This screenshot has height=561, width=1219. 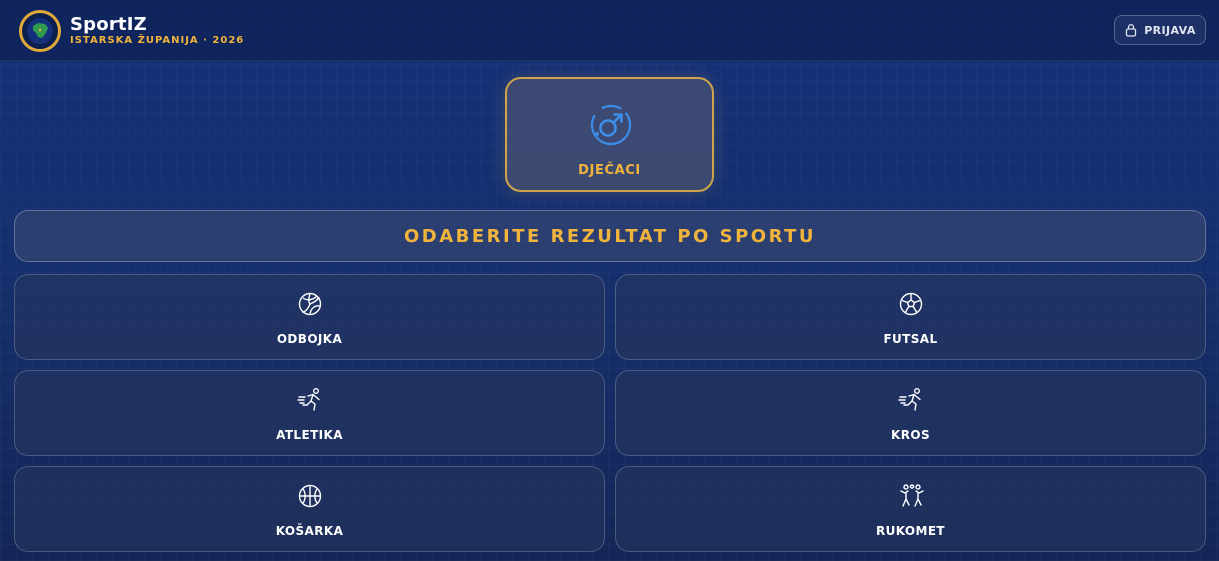 What do you see at coordinates (1170, 30) in the screenshot?
I see `login-label: PRIJAVA` at bounding box center [1170, 30].